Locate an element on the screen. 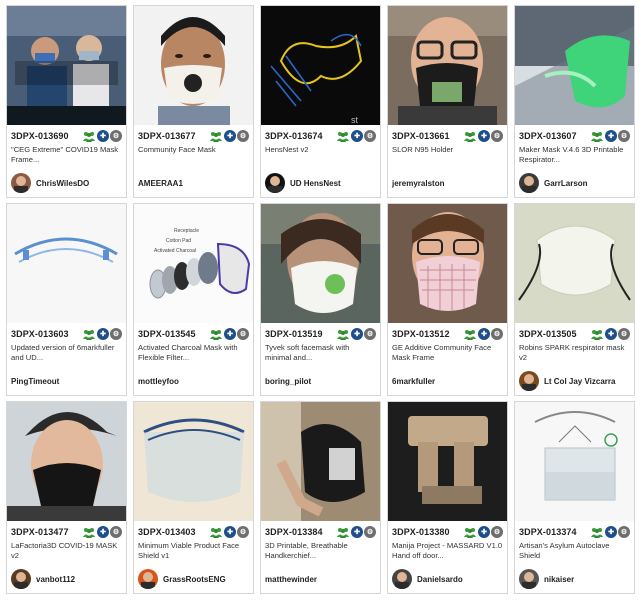 The width and height of the screenshot is (641, 600). author-name: 6markfuller is located at coordinates (413, 381).